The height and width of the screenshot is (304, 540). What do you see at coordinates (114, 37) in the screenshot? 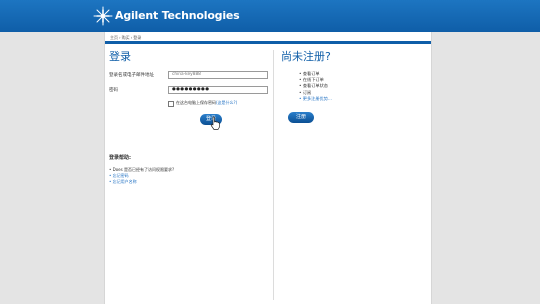
I see `breadcrumb-home: 主页` at bounding box center [114, 37].